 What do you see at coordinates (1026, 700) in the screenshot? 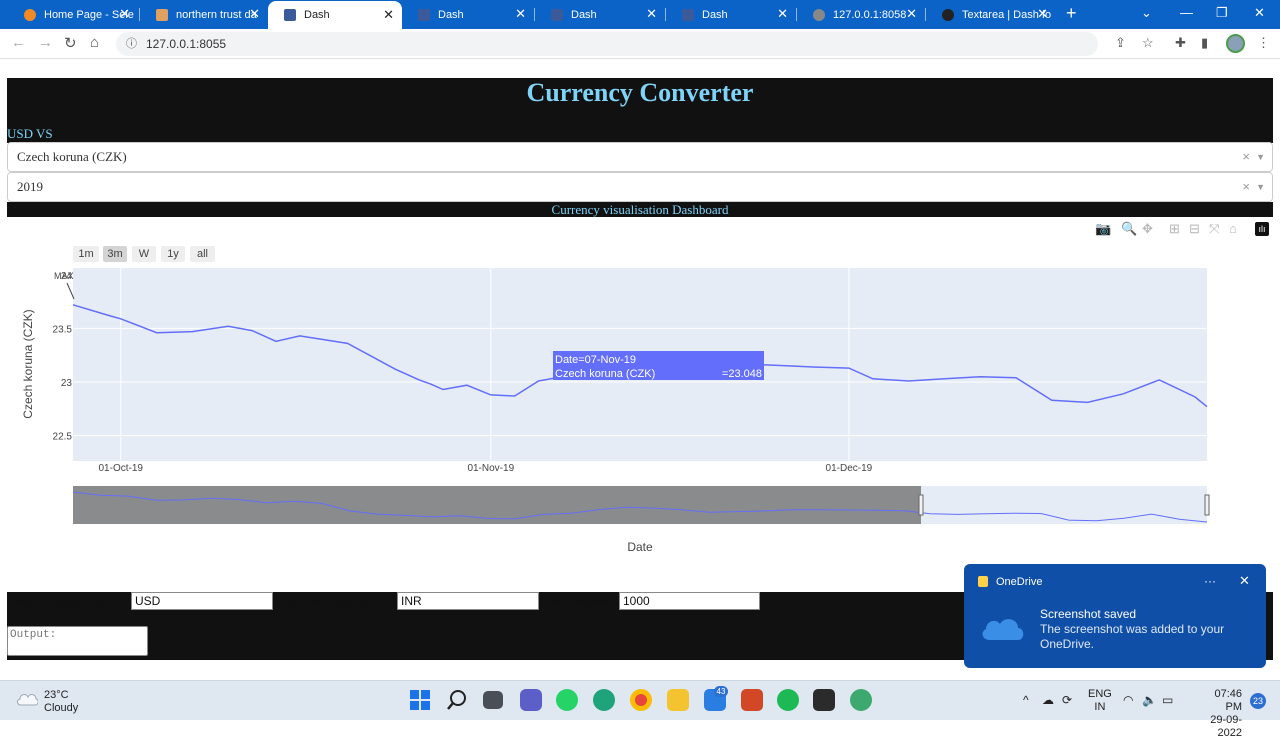
I see `chevron-up-icon: ^` at bounding box center [1026, 700].